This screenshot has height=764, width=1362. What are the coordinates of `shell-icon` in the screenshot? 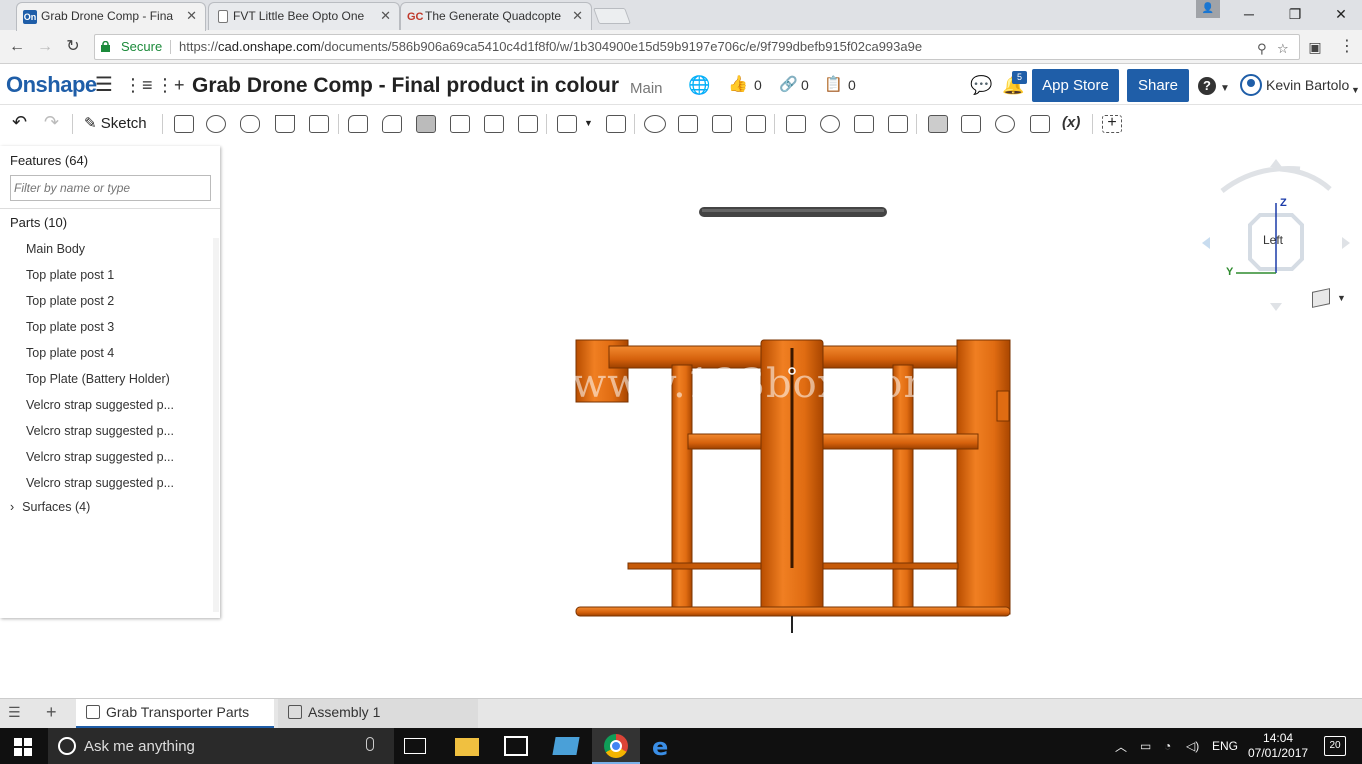 It's located at (494, 124).